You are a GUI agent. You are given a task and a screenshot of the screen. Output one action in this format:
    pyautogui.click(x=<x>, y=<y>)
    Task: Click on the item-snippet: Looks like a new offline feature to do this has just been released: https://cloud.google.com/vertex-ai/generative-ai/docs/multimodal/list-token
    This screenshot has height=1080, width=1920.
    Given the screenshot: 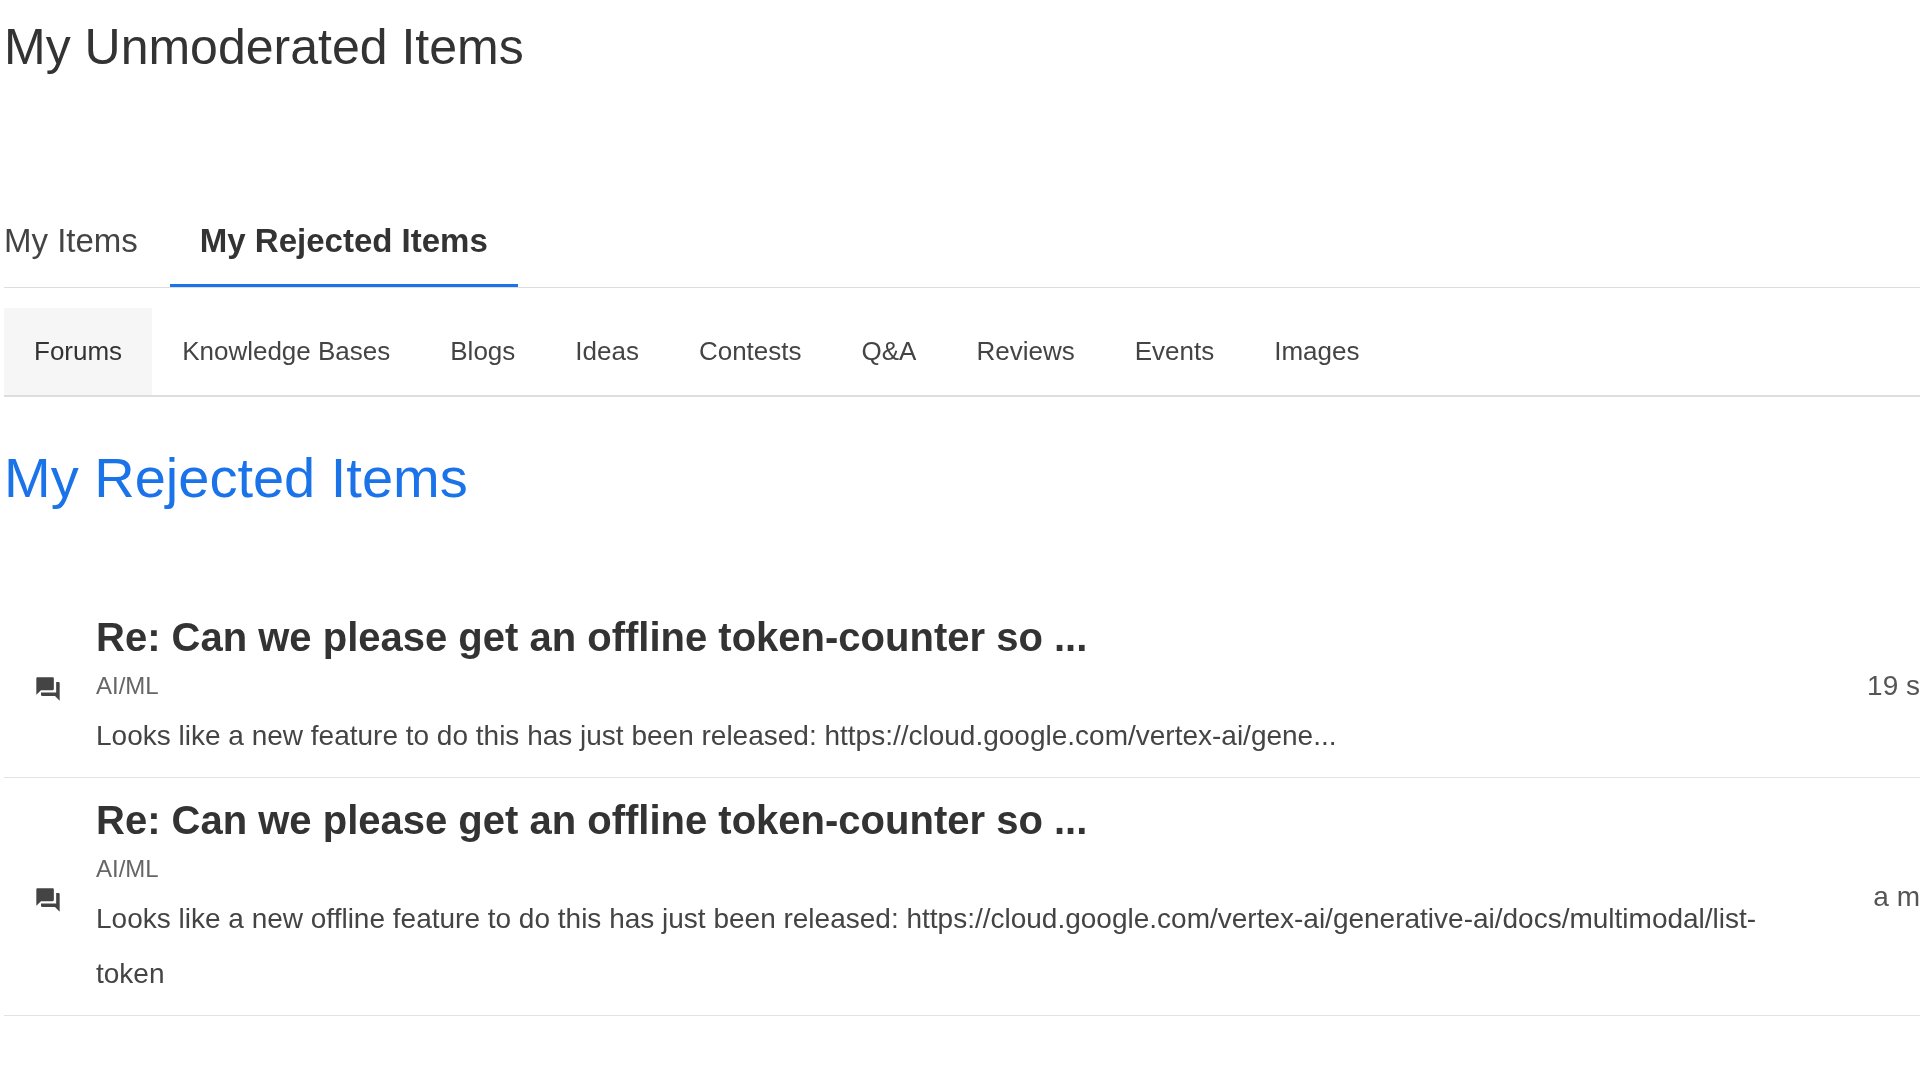 What is the action you would take?
    pyautogui.click(x=927, y=946)
    